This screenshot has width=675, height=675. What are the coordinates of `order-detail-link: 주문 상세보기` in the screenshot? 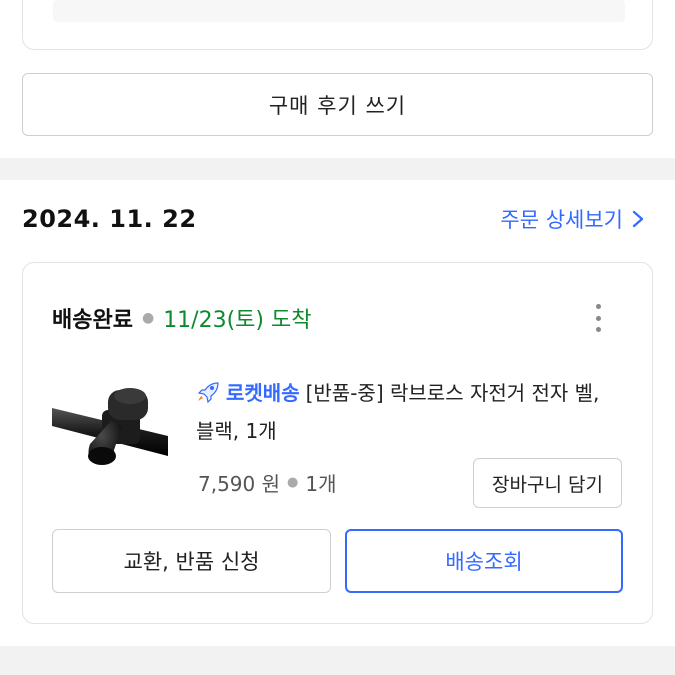 It's located at (572, 219).